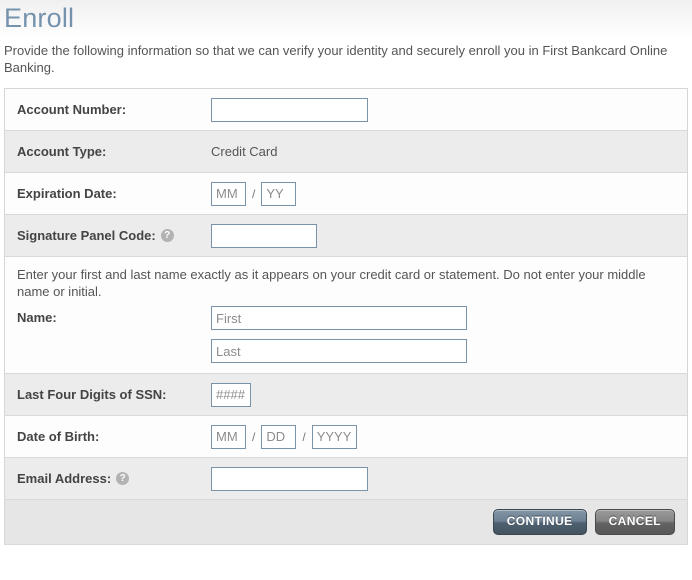  I want to click on label-account-number: Account Number:, so click(108, 109).